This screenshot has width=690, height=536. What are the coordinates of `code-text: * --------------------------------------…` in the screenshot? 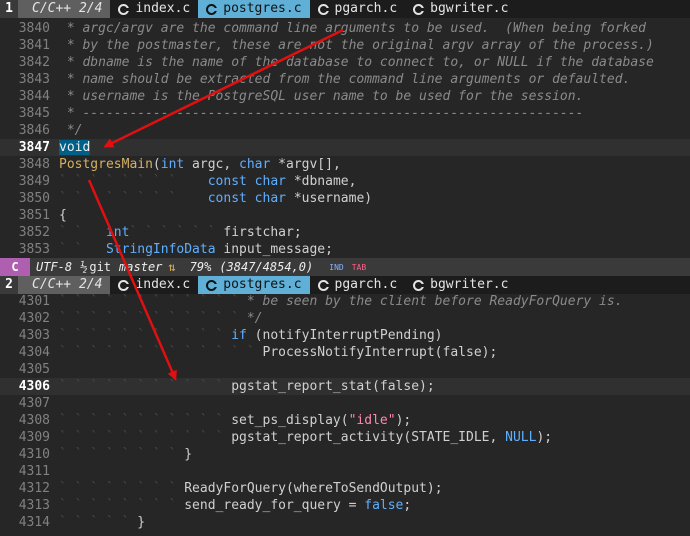 It's located at (325, 113).